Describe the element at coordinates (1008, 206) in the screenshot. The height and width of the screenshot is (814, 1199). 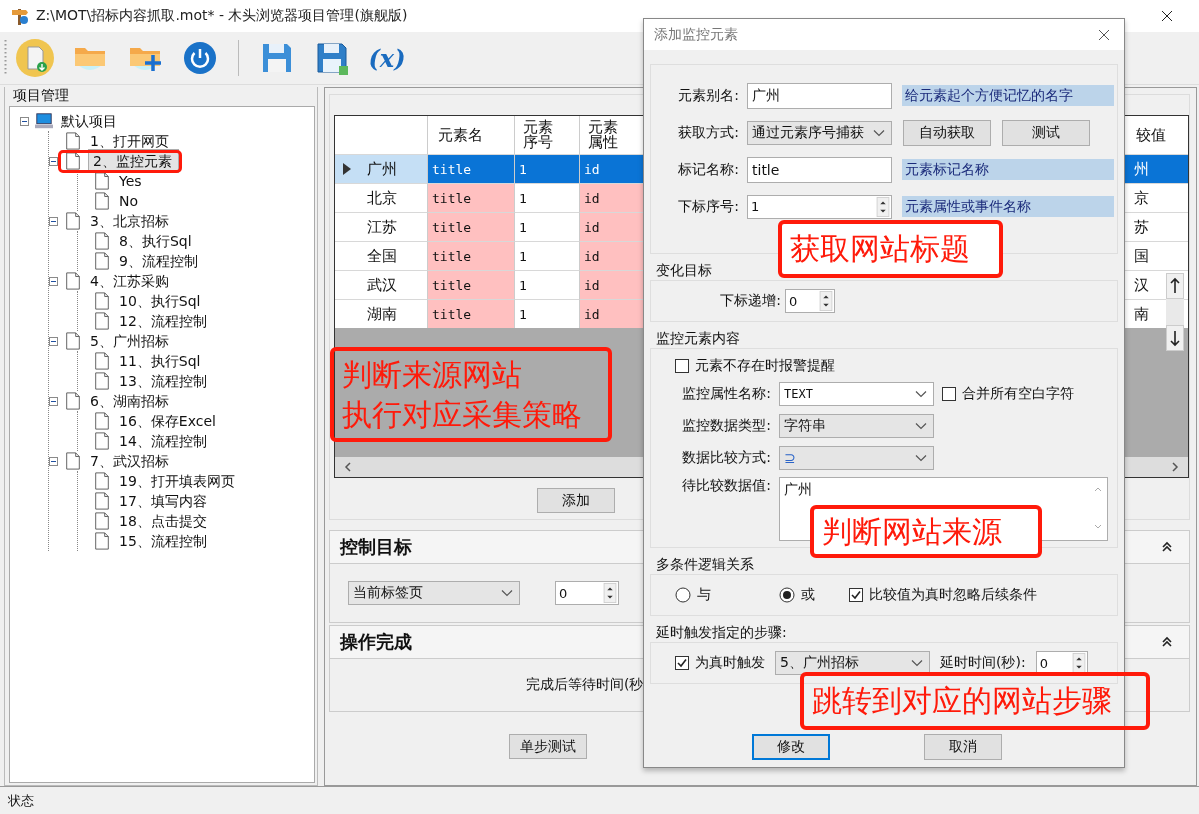
I see `hint-text: 元素属性或事件名称` at that location.